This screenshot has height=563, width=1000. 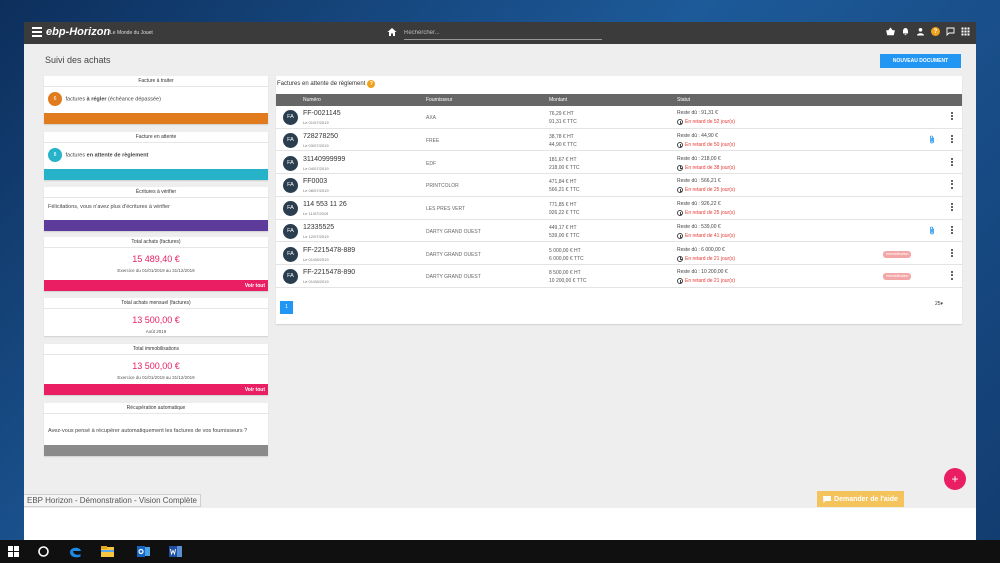 I want to click on cortana-icon, so click(x=43, y=551).